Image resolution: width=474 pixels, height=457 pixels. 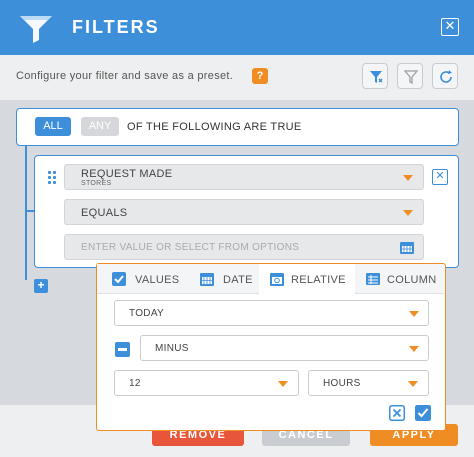 What do you see at coordinates (172, 348) in the screenshot?
I see `operator-value: MINUS` at bounding box center [172, 348].